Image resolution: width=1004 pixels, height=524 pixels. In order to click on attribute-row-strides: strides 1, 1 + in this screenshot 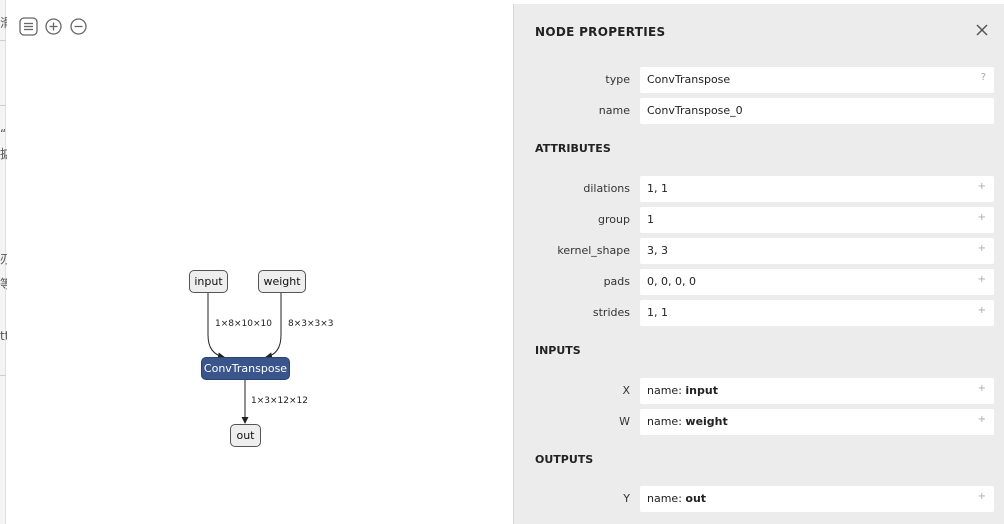, I will do `click(759, 313)`.